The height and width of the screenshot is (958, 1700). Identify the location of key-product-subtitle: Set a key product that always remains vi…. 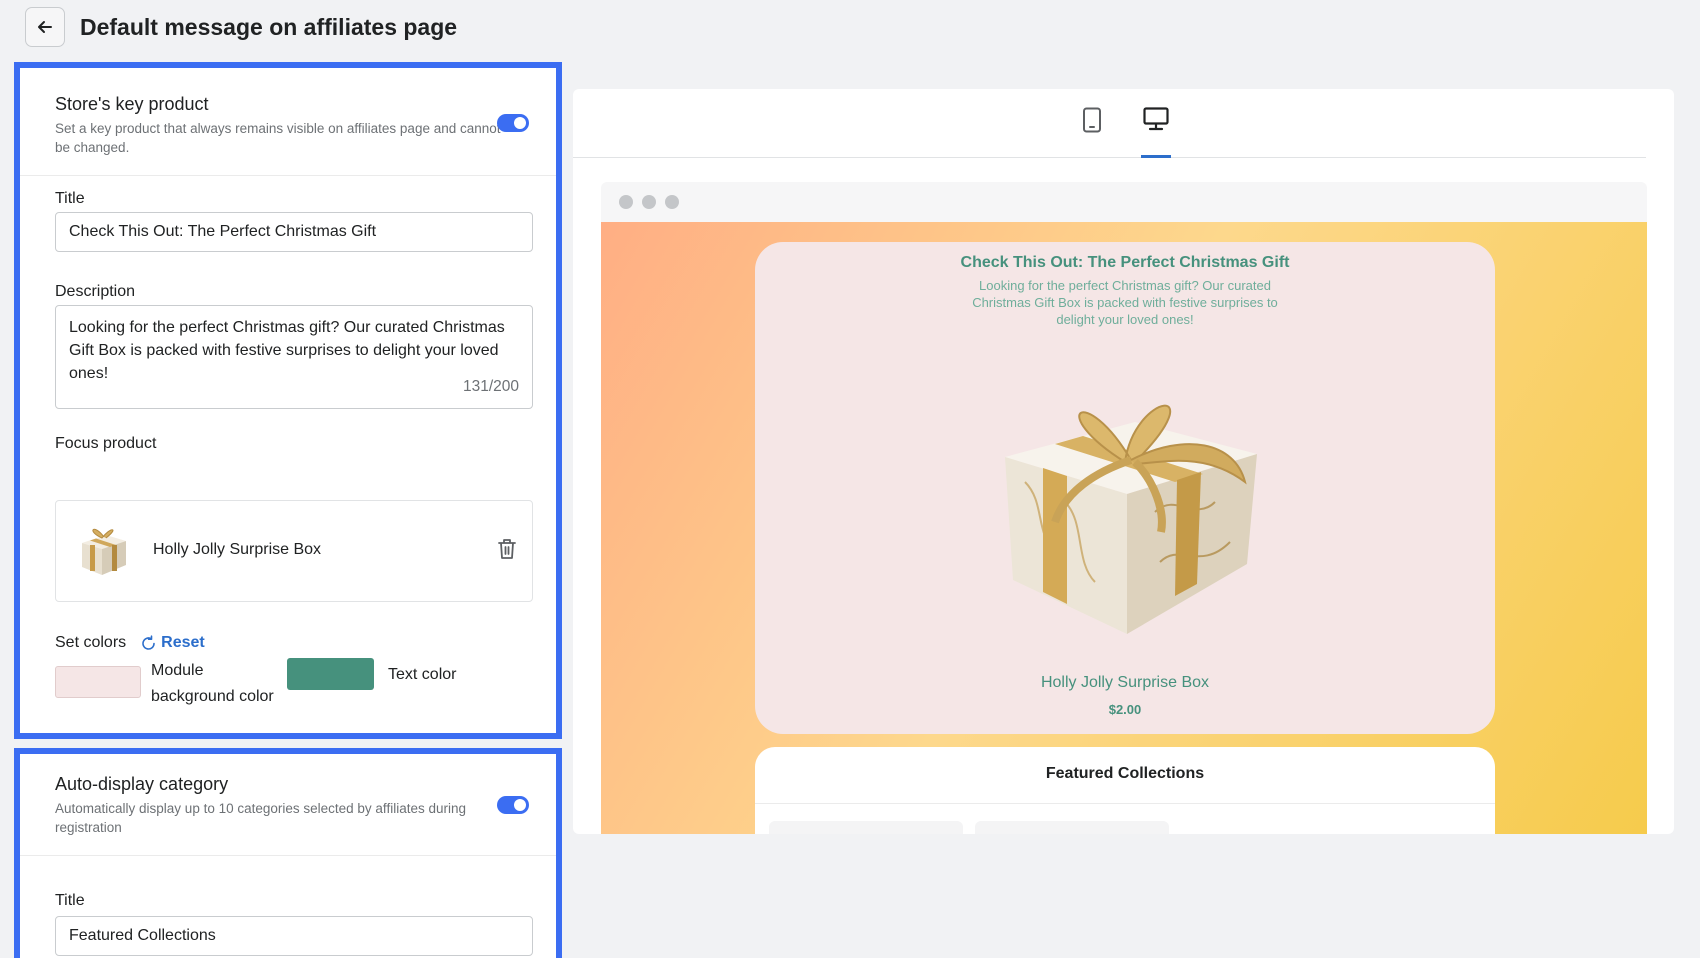
(278, 138).